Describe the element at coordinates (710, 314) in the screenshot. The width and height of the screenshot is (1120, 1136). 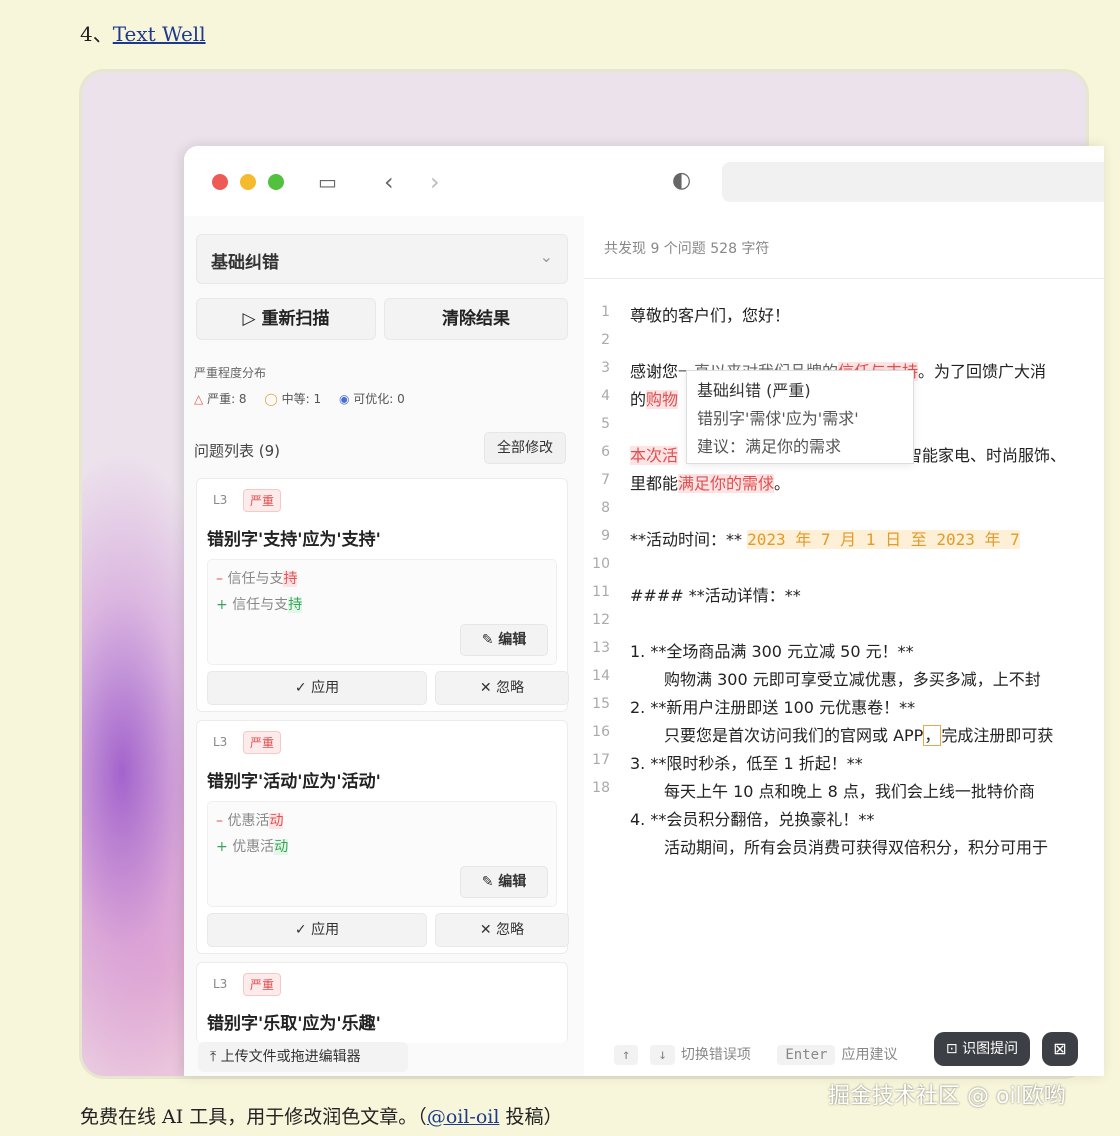
I see `editor-line: 尊敬的客户们，您好！` at that location.